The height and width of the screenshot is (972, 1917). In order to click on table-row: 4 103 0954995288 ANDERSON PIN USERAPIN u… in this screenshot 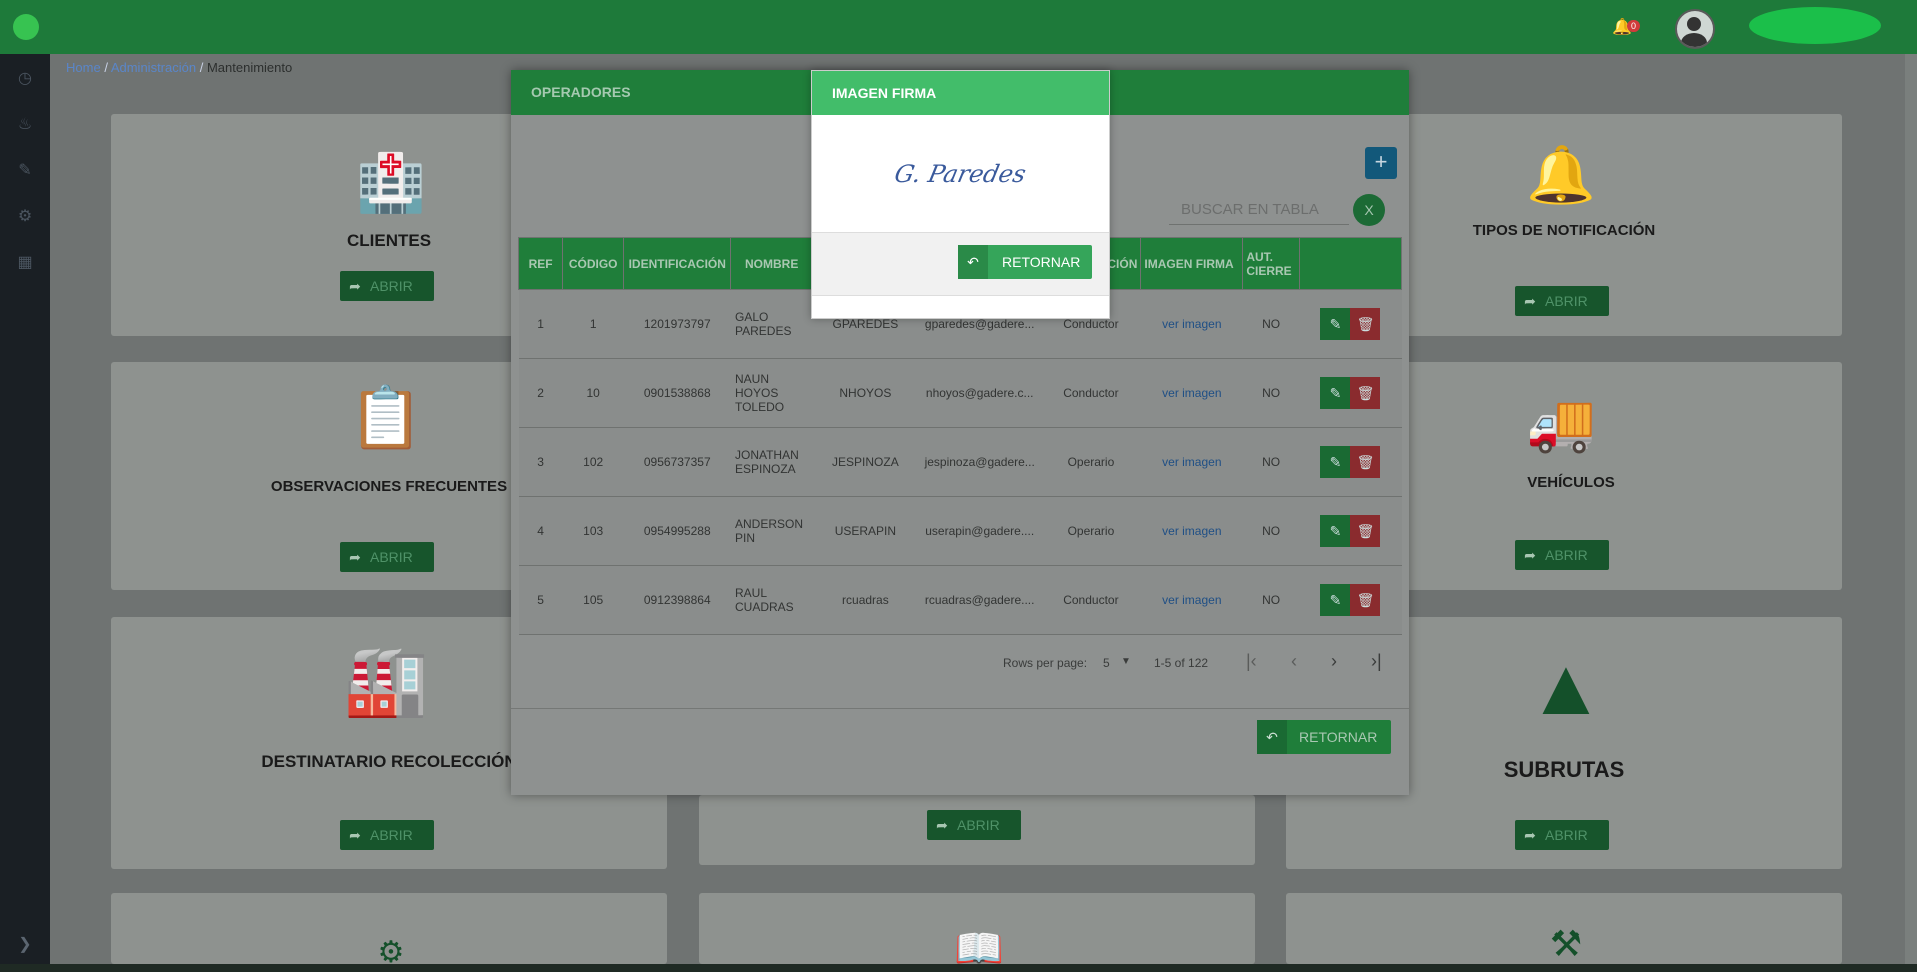, I will do `click(960, 531)`.